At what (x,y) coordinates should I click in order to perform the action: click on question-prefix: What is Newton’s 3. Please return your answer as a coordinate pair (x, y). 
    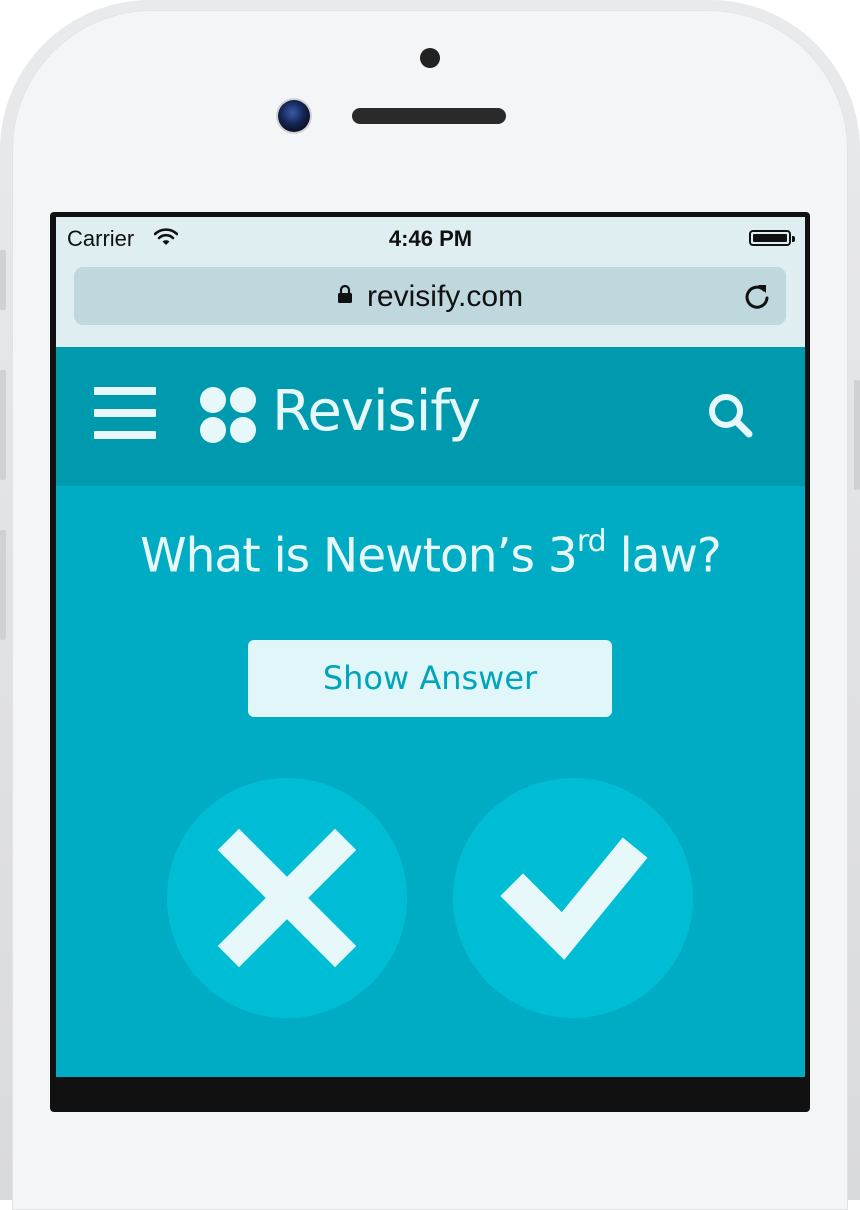
    Looking at the image, I should click on (359, 556).